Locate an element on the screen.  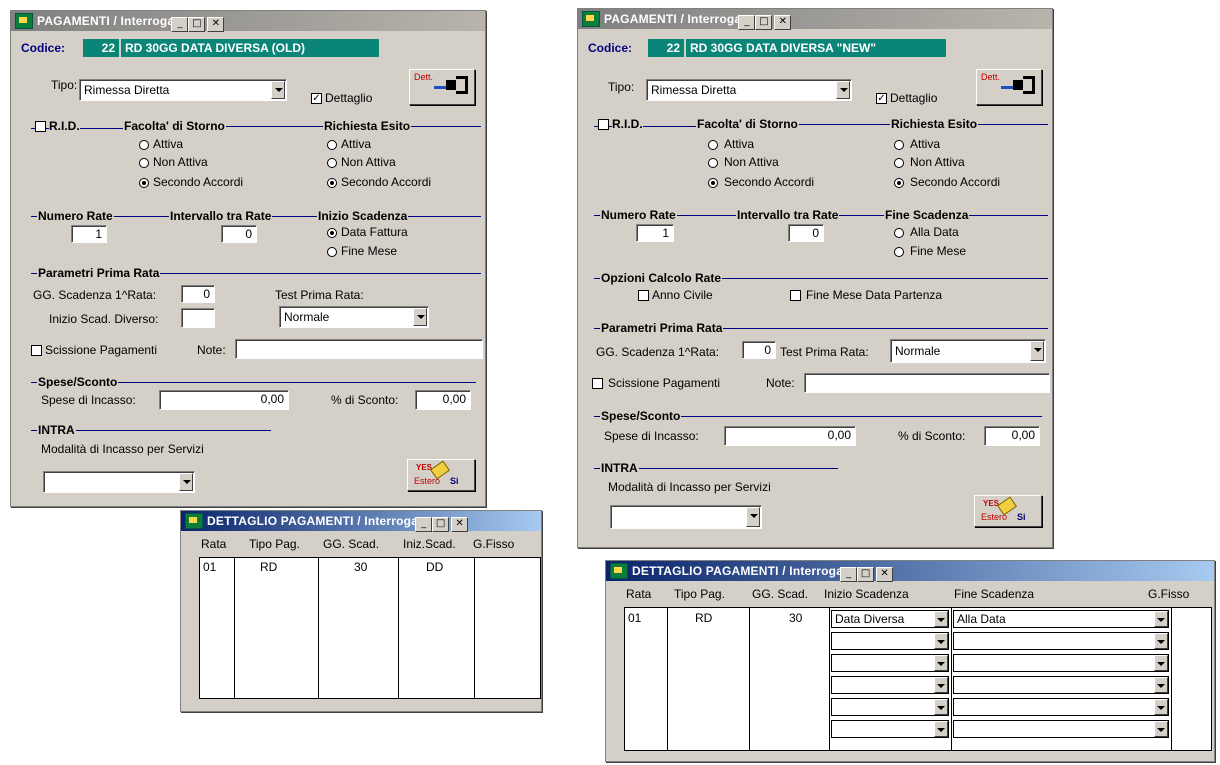
inizio-scadenza-select: Data Diversa is located at coordinates (890, 619).